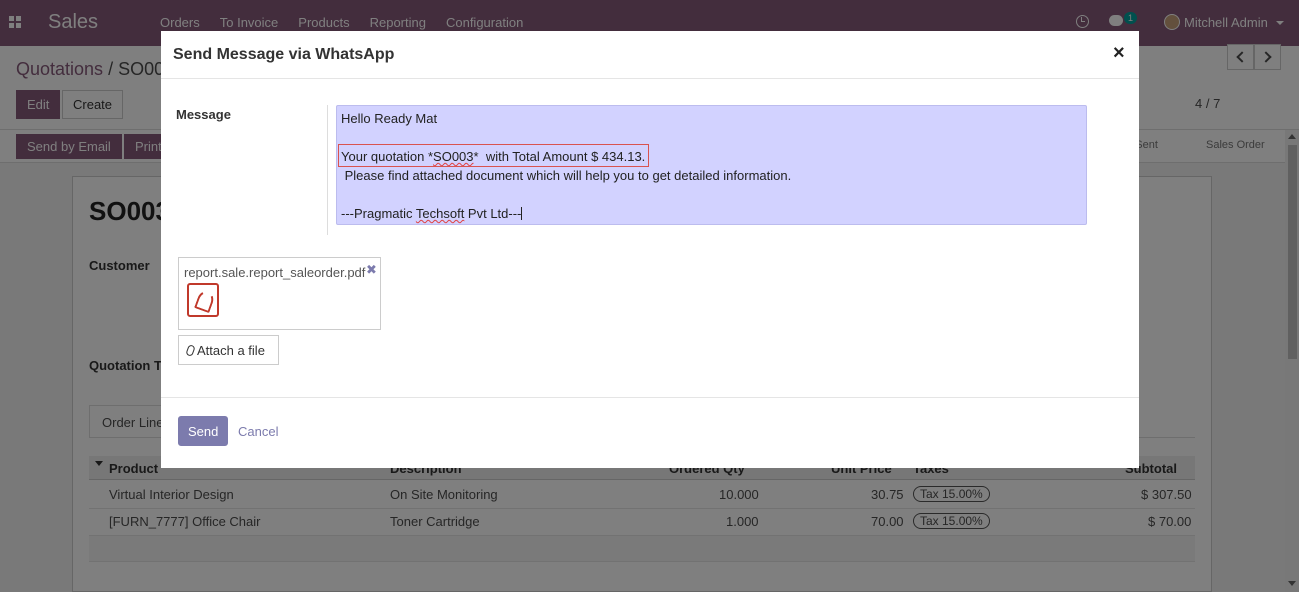 The image size is (1299, 592). What do you see at coordinates (279, 293) in the screenshot?
I see `attachment-card: report.sale.report_saleorder.pdf ✖` at bounding box center [279, 293].